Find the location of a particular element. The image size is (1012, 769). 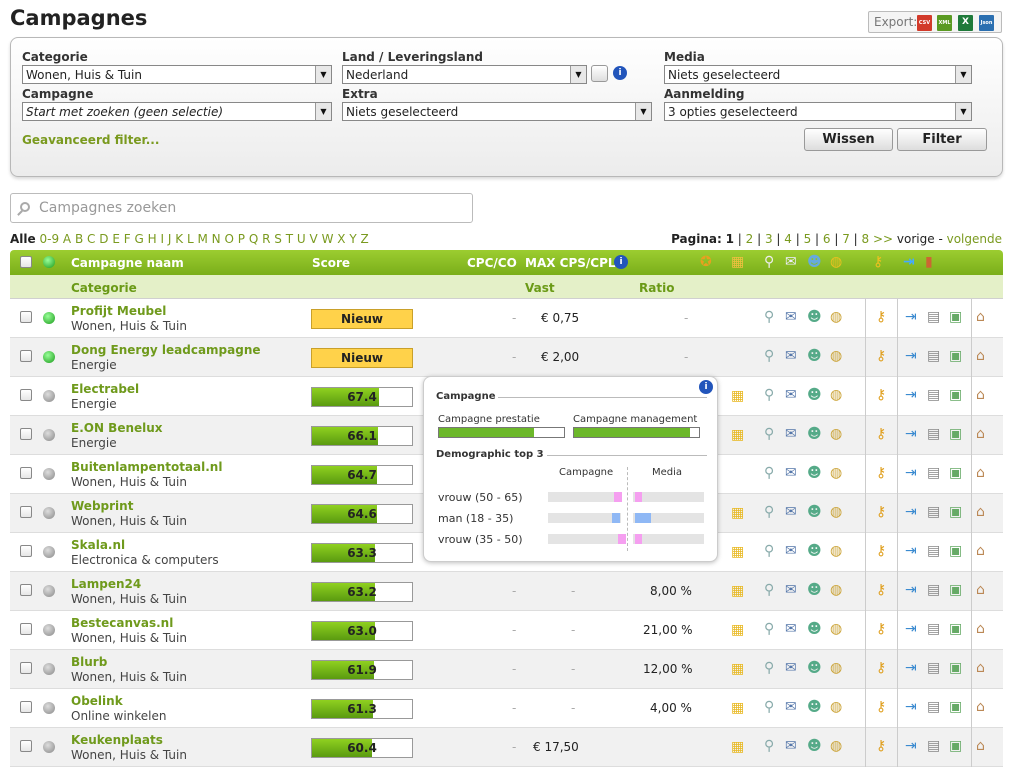

select-all-checkbox is located at coordinates (26, 262).